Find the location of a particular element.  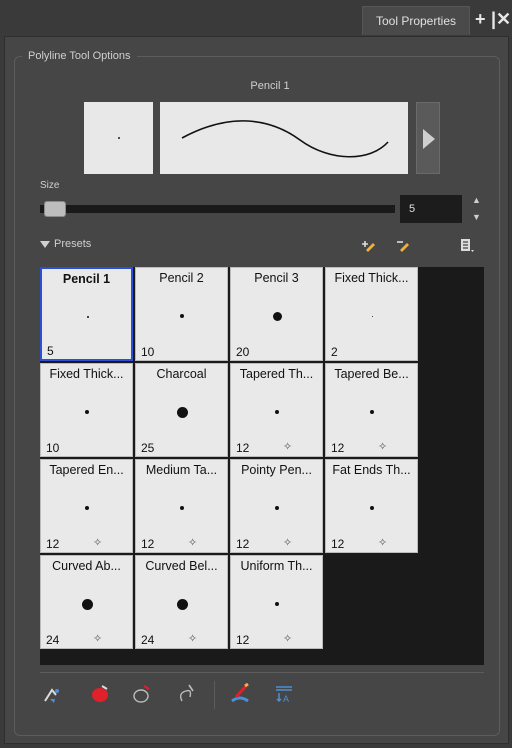

preset-size: 25 is located at coordinates (148, 448).